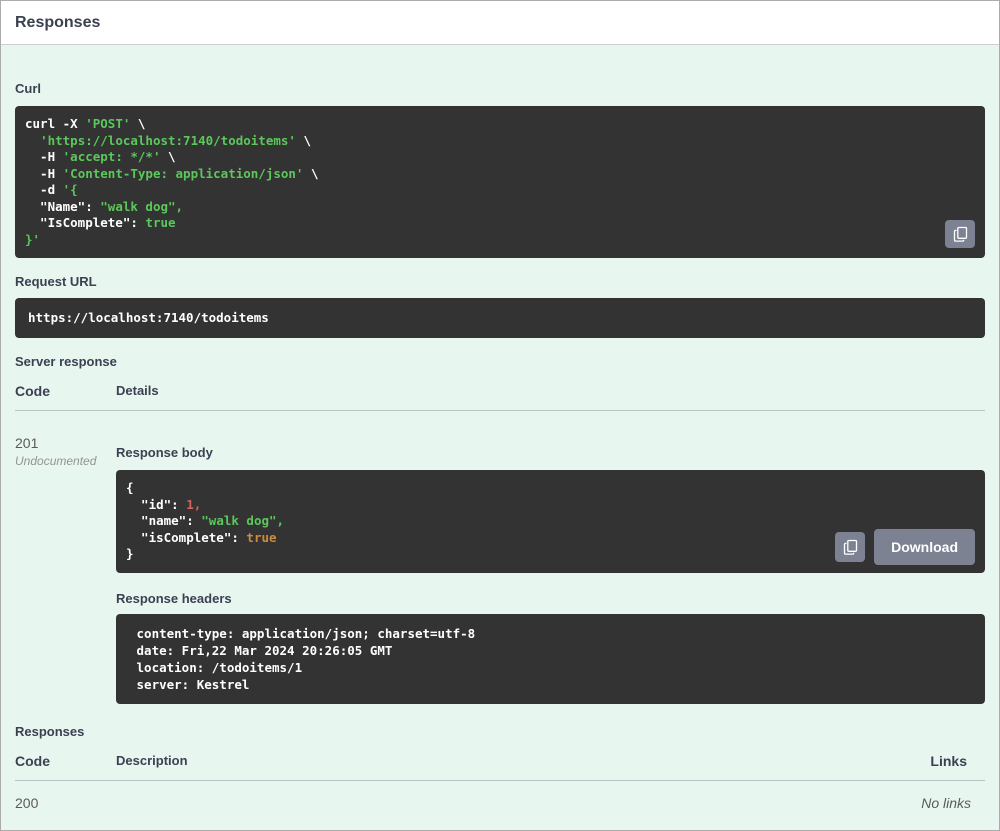 Image resolution: width=1000 pixels, height=831 pixels. I want to click on response-links-200: No links, so click(946, 802).